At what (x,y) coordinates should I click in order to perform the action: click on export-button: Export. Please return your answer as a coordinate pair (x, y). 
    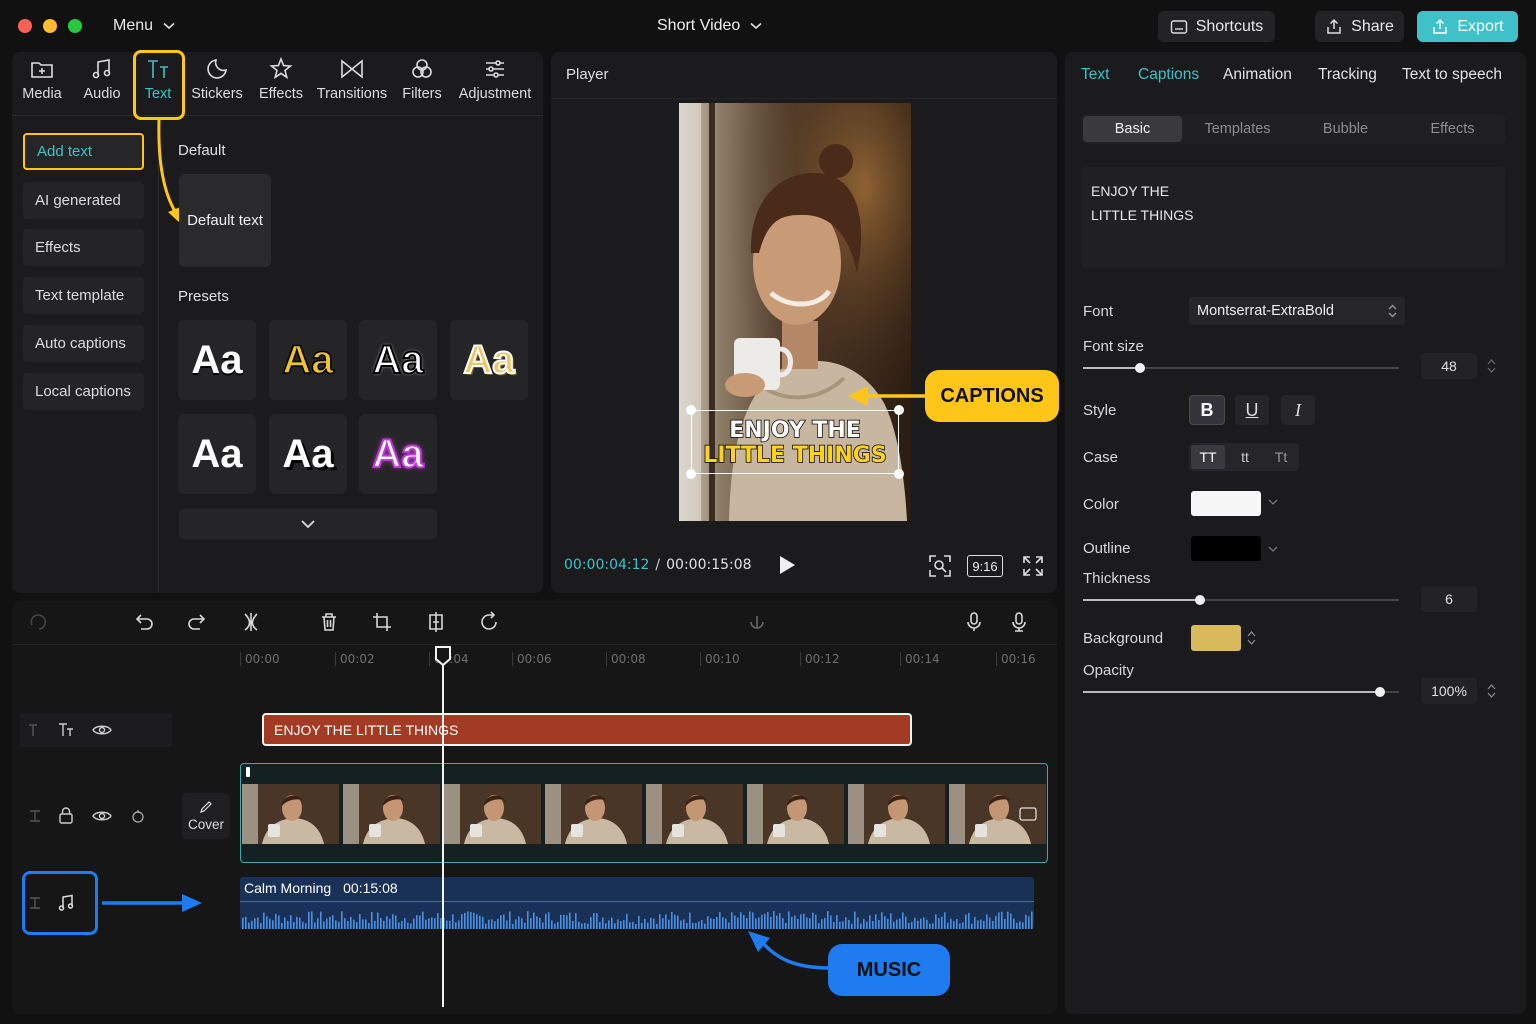
    Looking at the image, I should click on (1467, 26).